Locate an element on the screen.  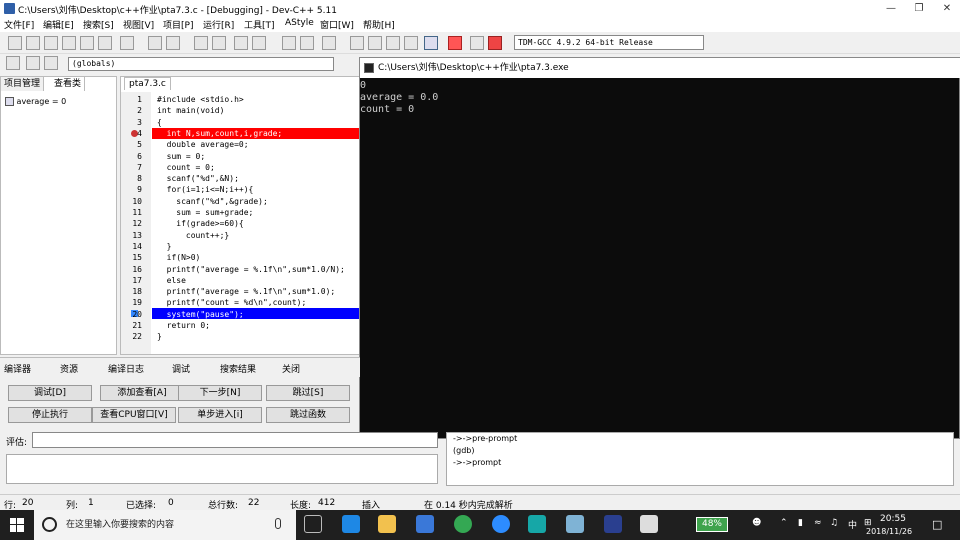
code-line: printf("average = %.1f\n",sum*1.0); is located at coordinates (246, 291).